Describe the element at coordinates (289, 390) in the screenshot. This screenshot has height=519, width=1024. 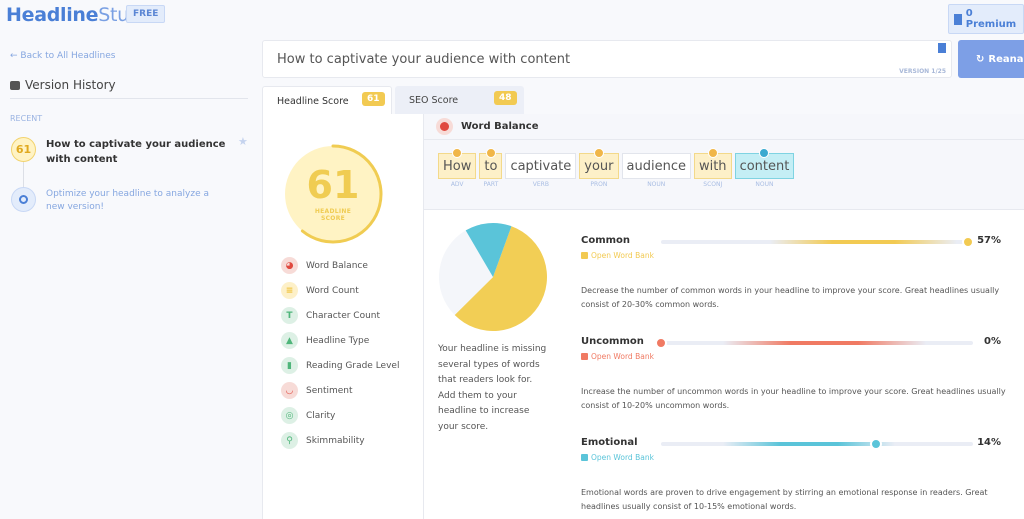
I see `smile-icon: ◡` at that location.